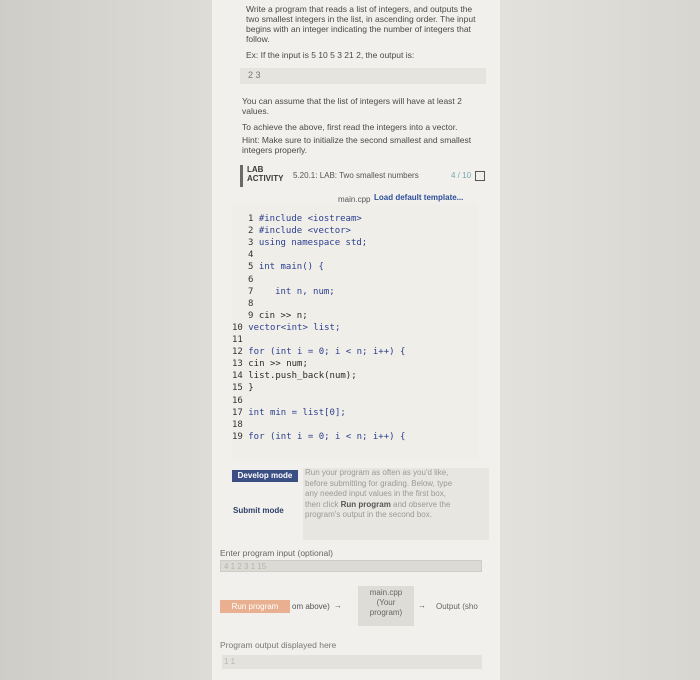 The height and width of the screenshot is (680, 700). I want to click on assume-text-line2: values., so click(255, 111).